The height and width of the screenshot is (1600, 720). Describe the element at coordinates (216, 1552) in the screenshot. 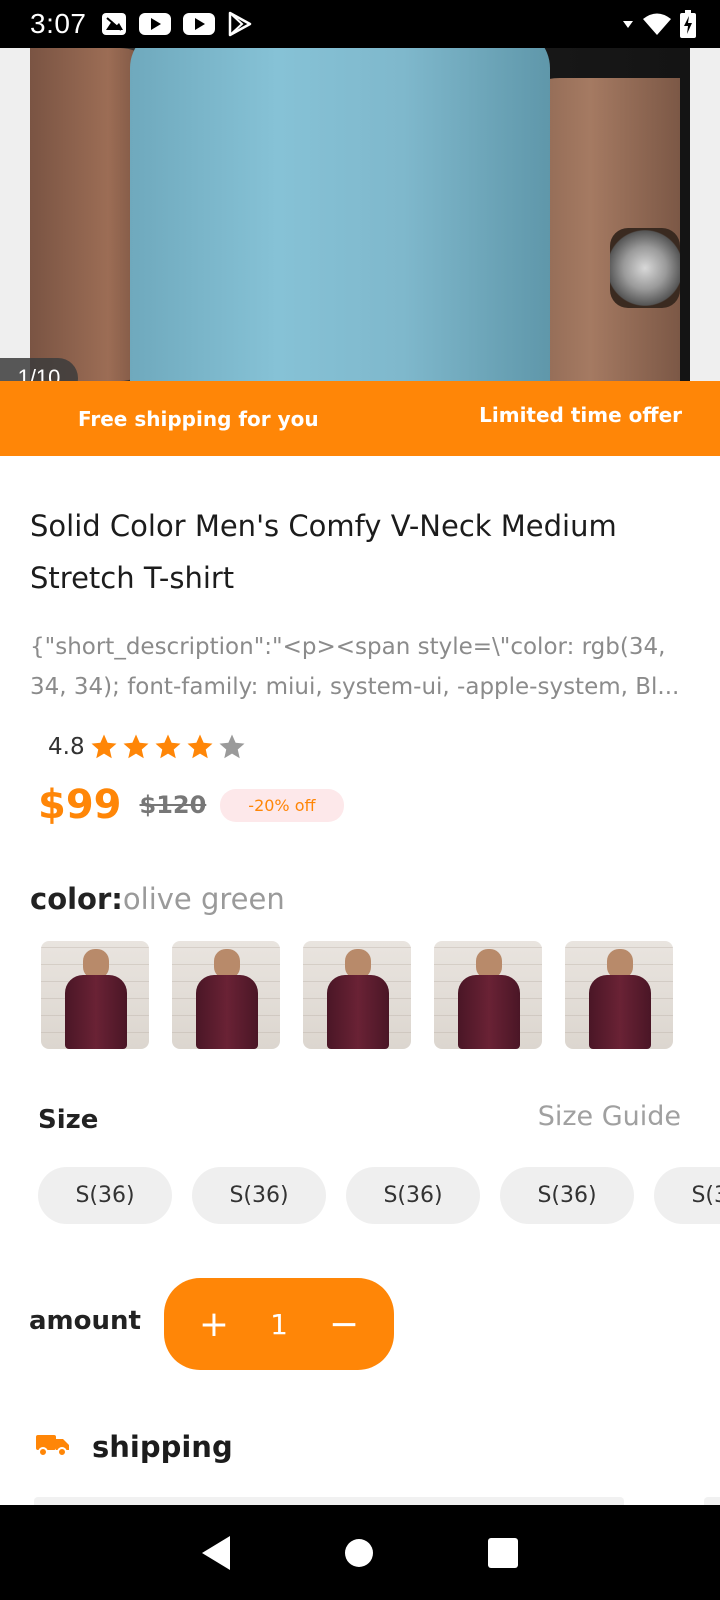

I see `back-icon` at that location.